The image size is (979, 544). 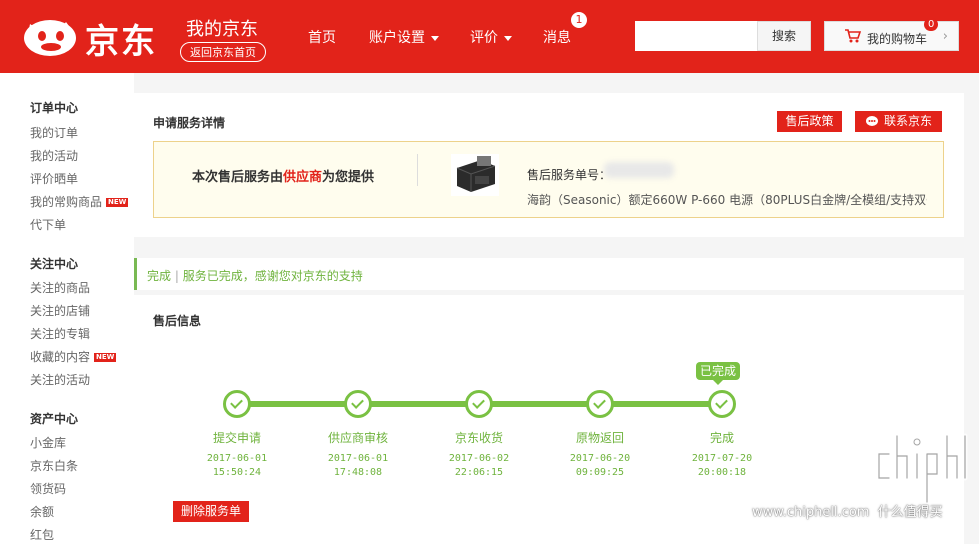 I want to click on nav-home-label: 首页, so click(x=322, y=38).